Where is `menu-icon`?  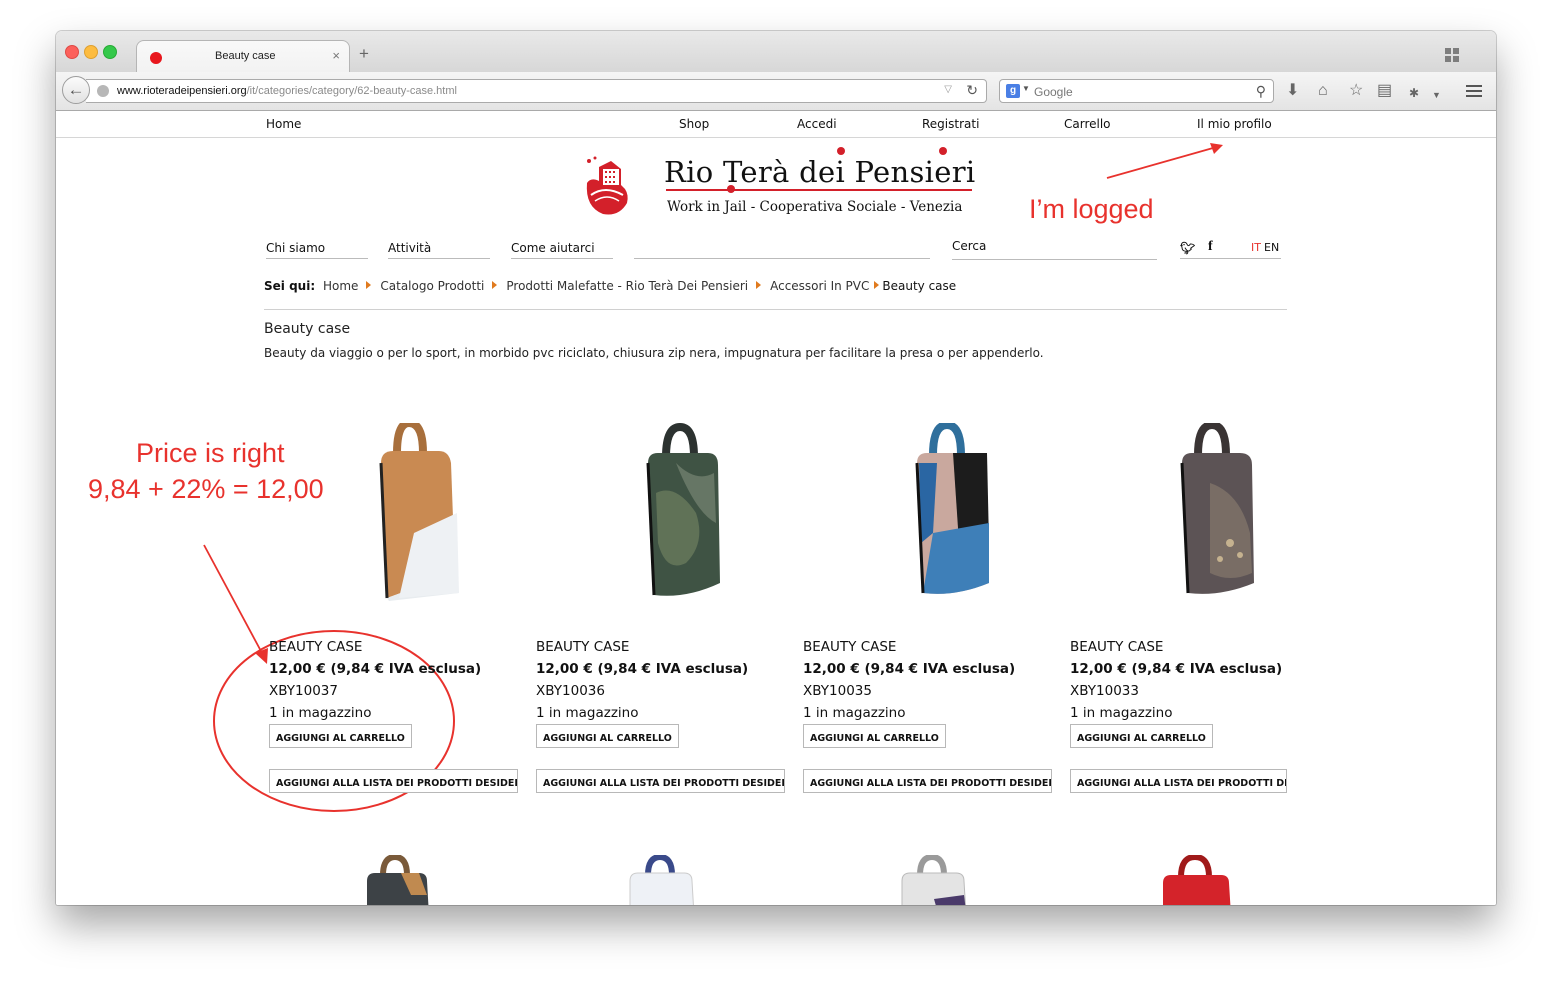 menu-icon is located at coordinates (1474, 91).